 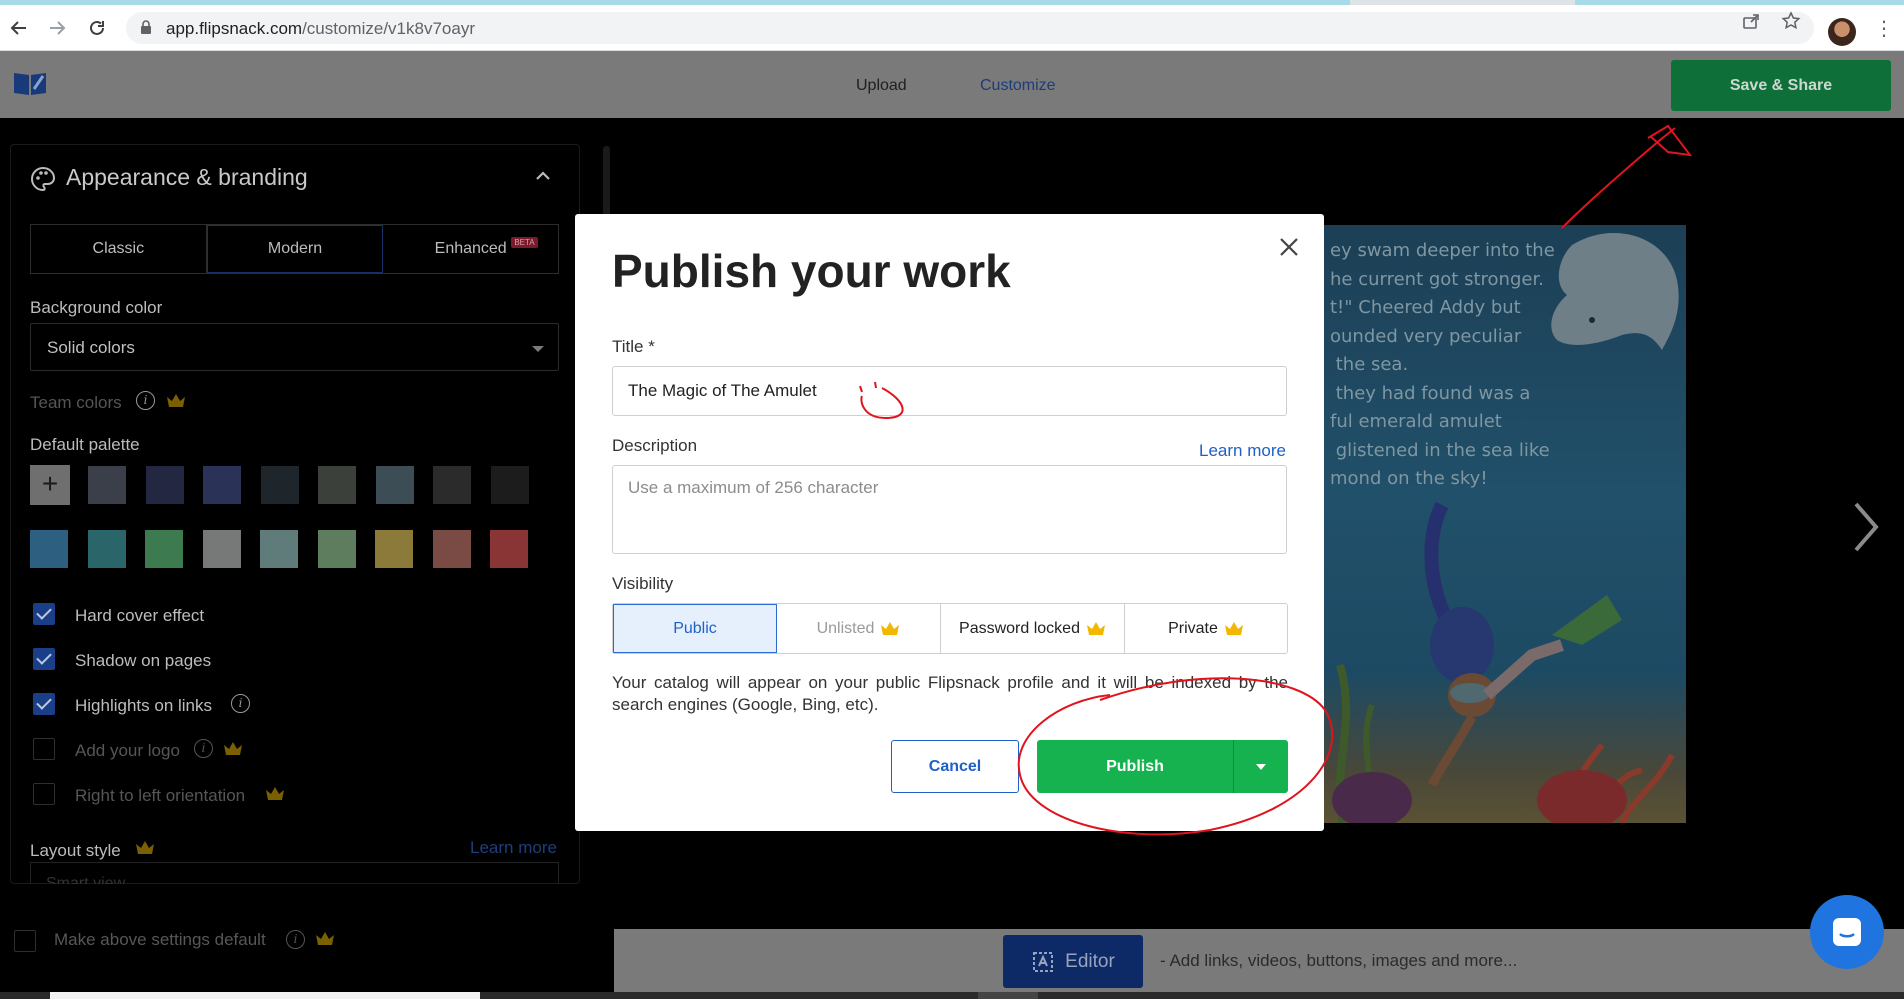 What do you see at coordinates (187, 177) in the screenshot?
I see `section-title: Appearance & branding` at bounding box center [187, 177].